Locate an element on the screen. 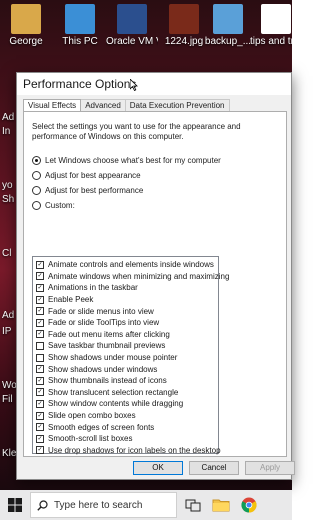 This screenshot has width=320, height=520. desktop-icon-label: George is located at coordinates (26, 41).